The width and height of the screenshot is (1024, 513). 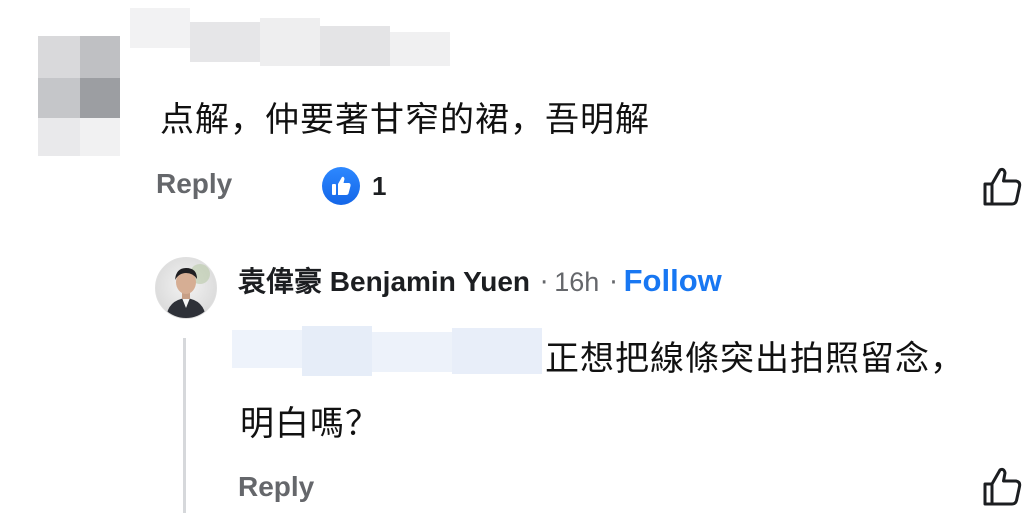 What do you see at coordinates (379, 185) in the screenshot?
I see `reaction-count: 1` at bounding box center [379, 185].